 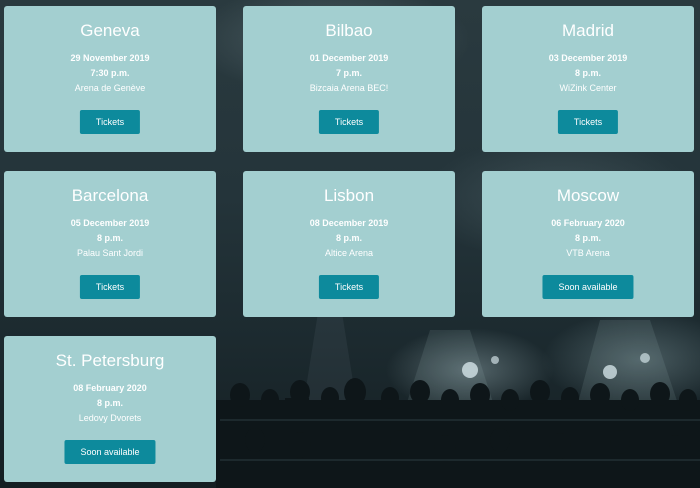 What do you see at coordinates (349, 58) in the screenshot?
I see `concert-date: 01 December 2019` at bounding box center [349, 58].